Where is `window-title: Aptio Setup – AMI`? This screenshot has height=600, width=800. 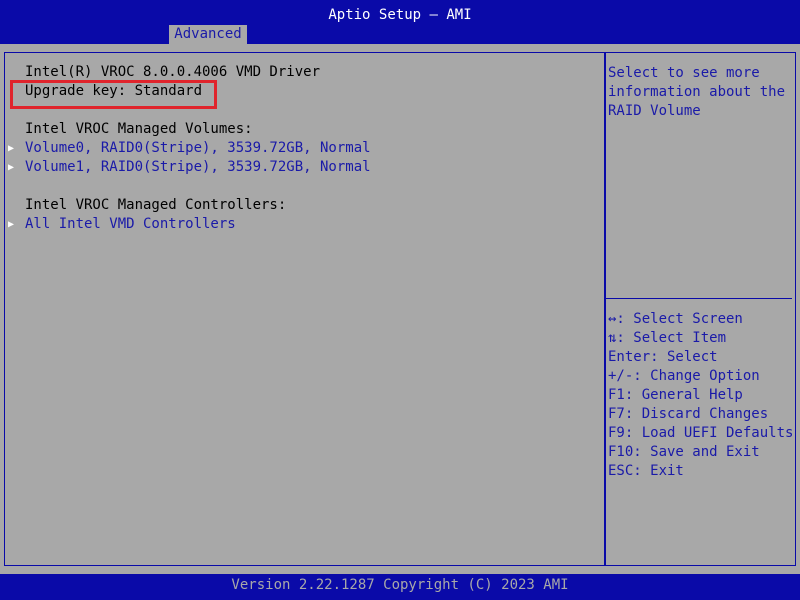 window-title: Aptio Setup – AMI is located at coordinates (400, 15).